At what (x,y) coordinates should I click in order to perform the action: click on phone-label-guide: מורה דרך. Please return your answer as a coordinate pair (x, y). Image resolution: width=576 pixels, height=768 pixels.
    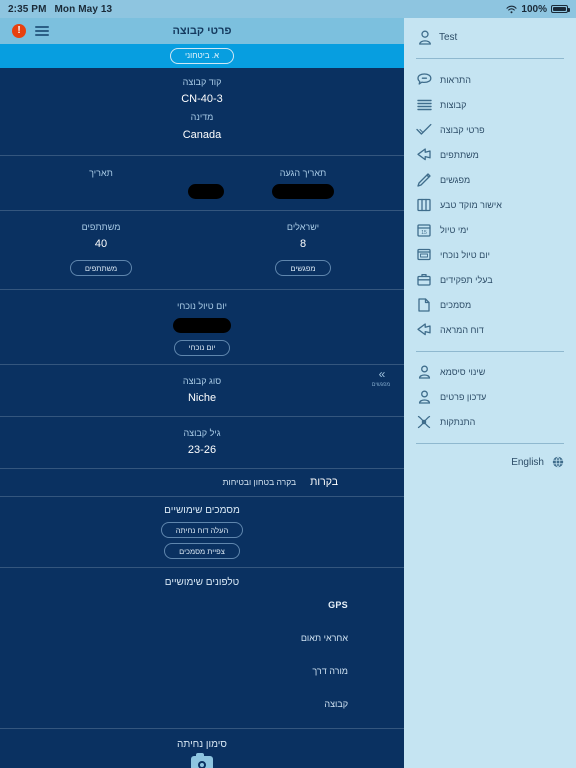
    Looking at the image, I should click on (330, 670).